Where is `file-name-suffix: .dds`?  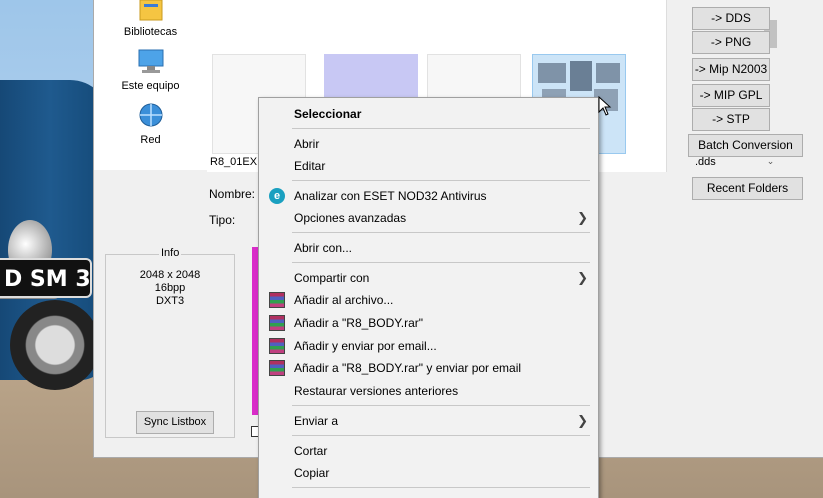 file-name-suffix: .dds is located at coordinates (705, 162).